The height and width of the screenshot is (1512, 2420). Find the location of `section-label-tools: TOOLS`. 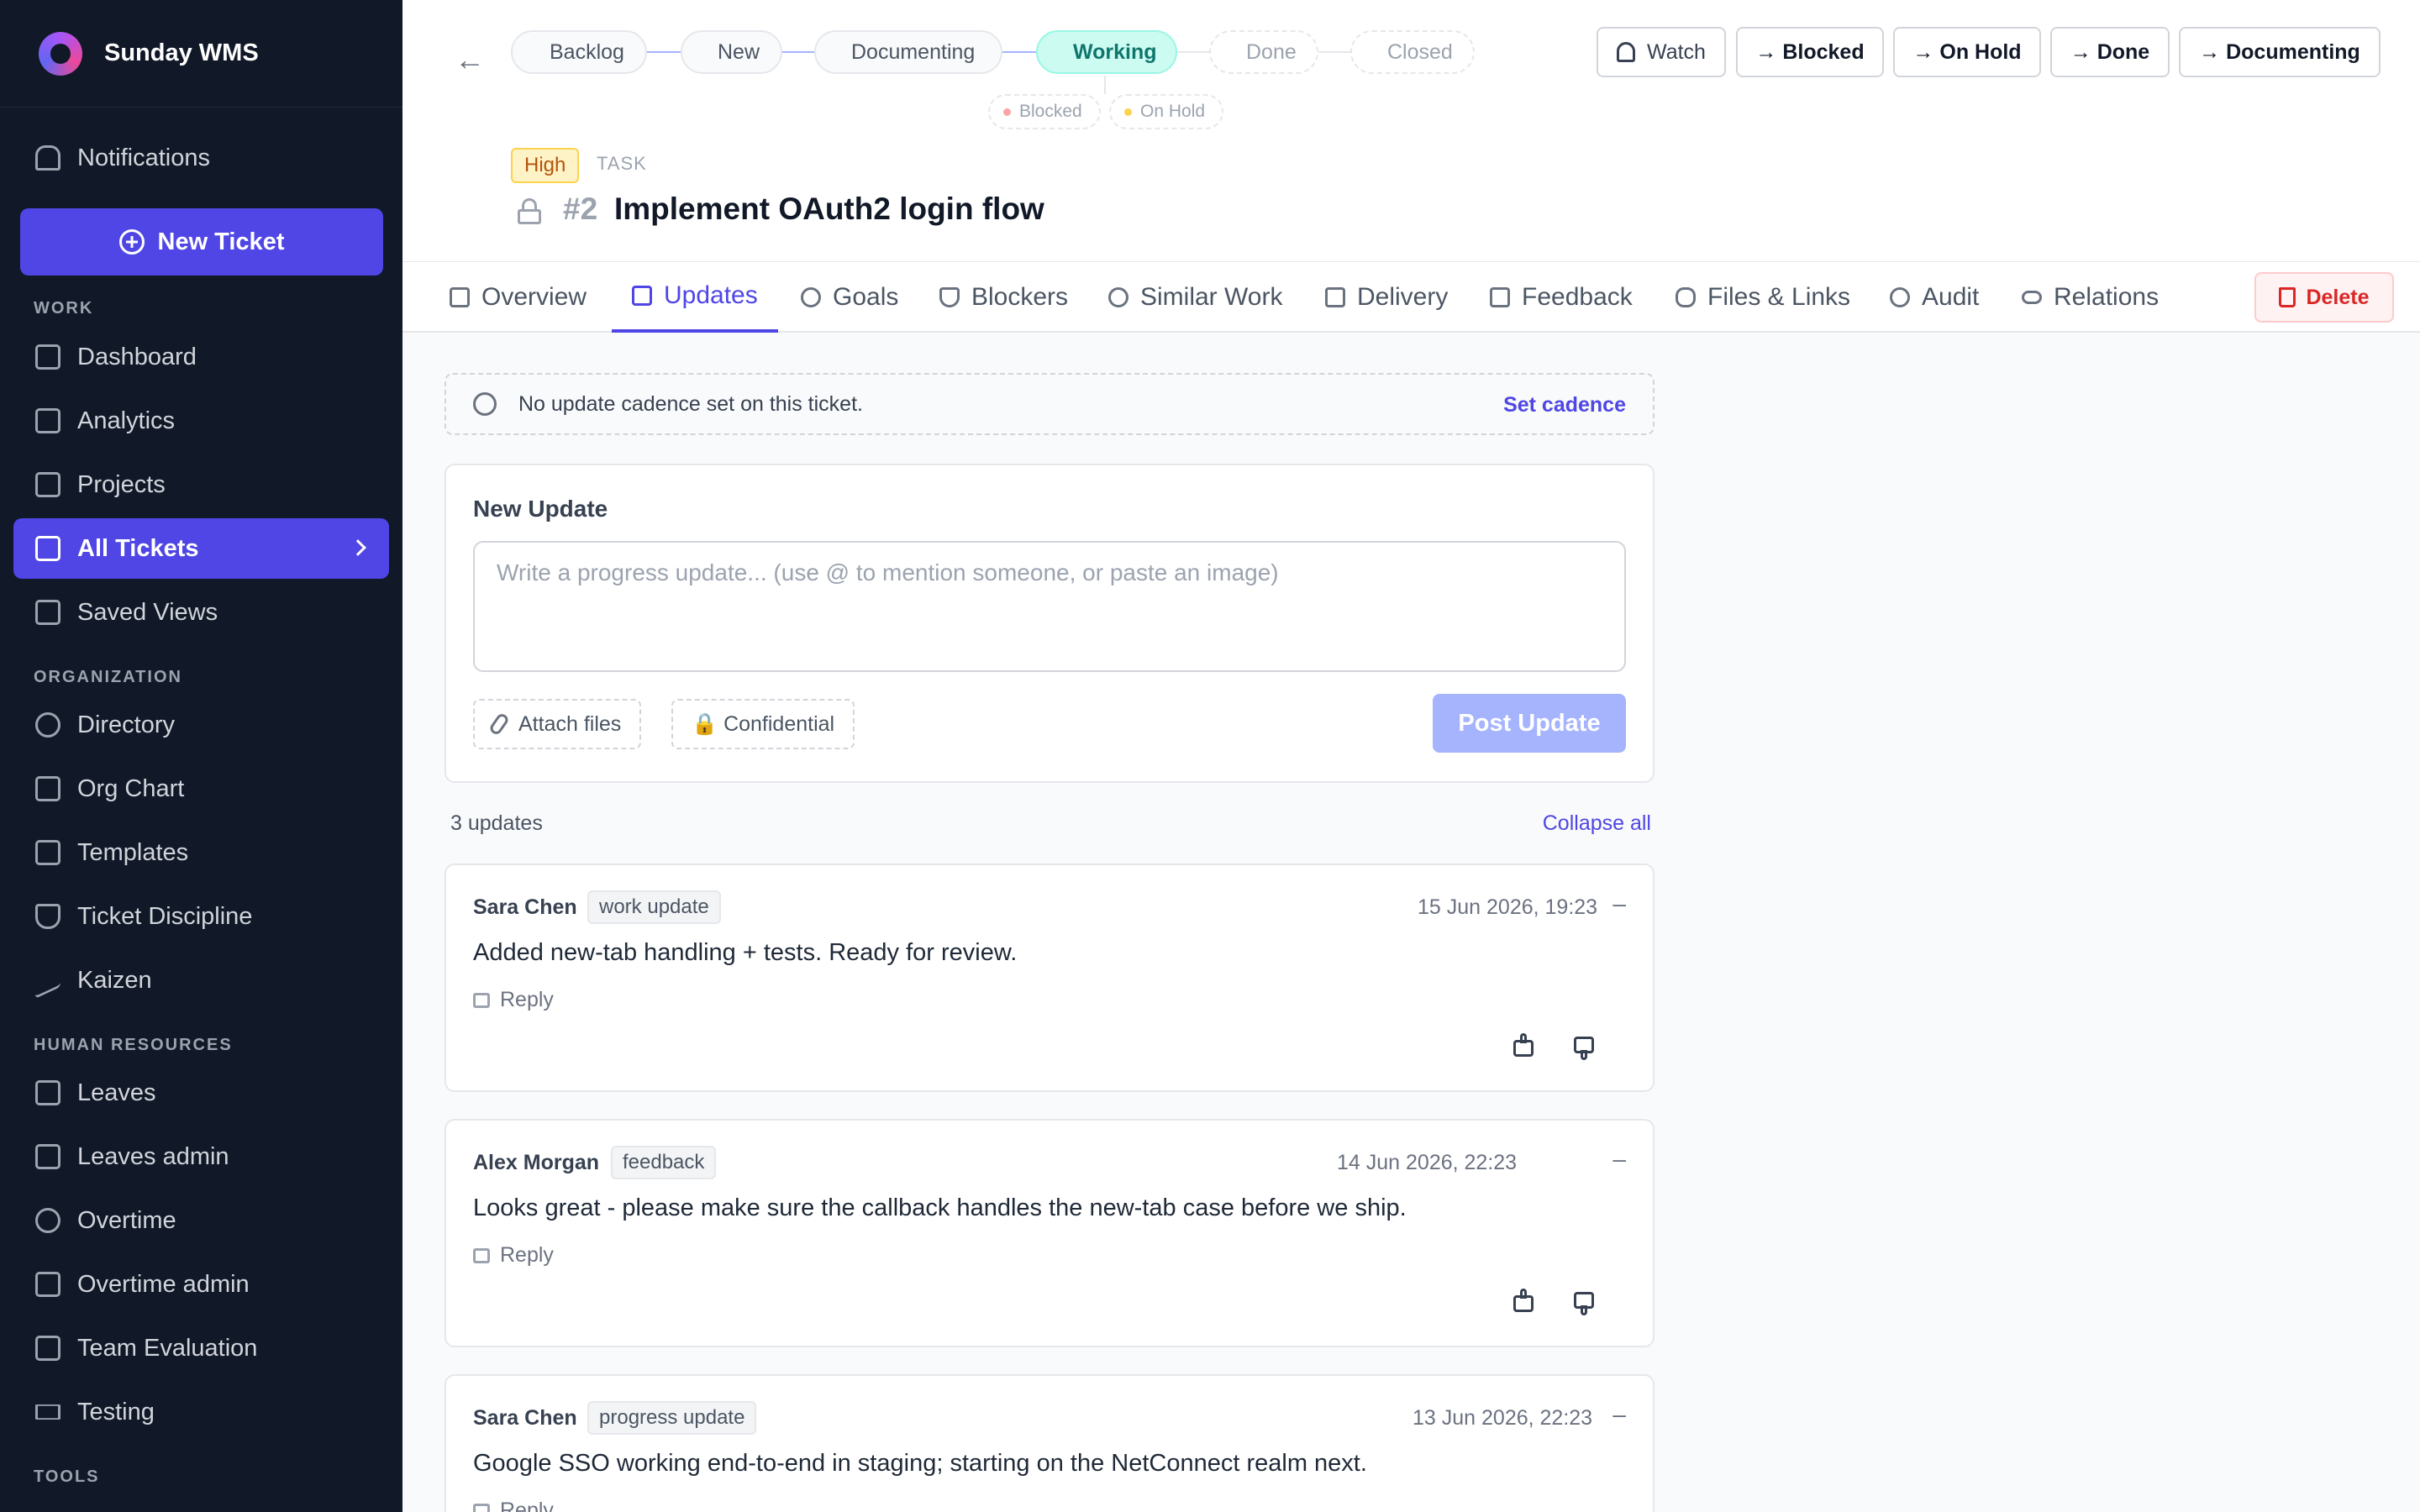

section-label-tools: TOOLS is located at coordinates (67, 1476).